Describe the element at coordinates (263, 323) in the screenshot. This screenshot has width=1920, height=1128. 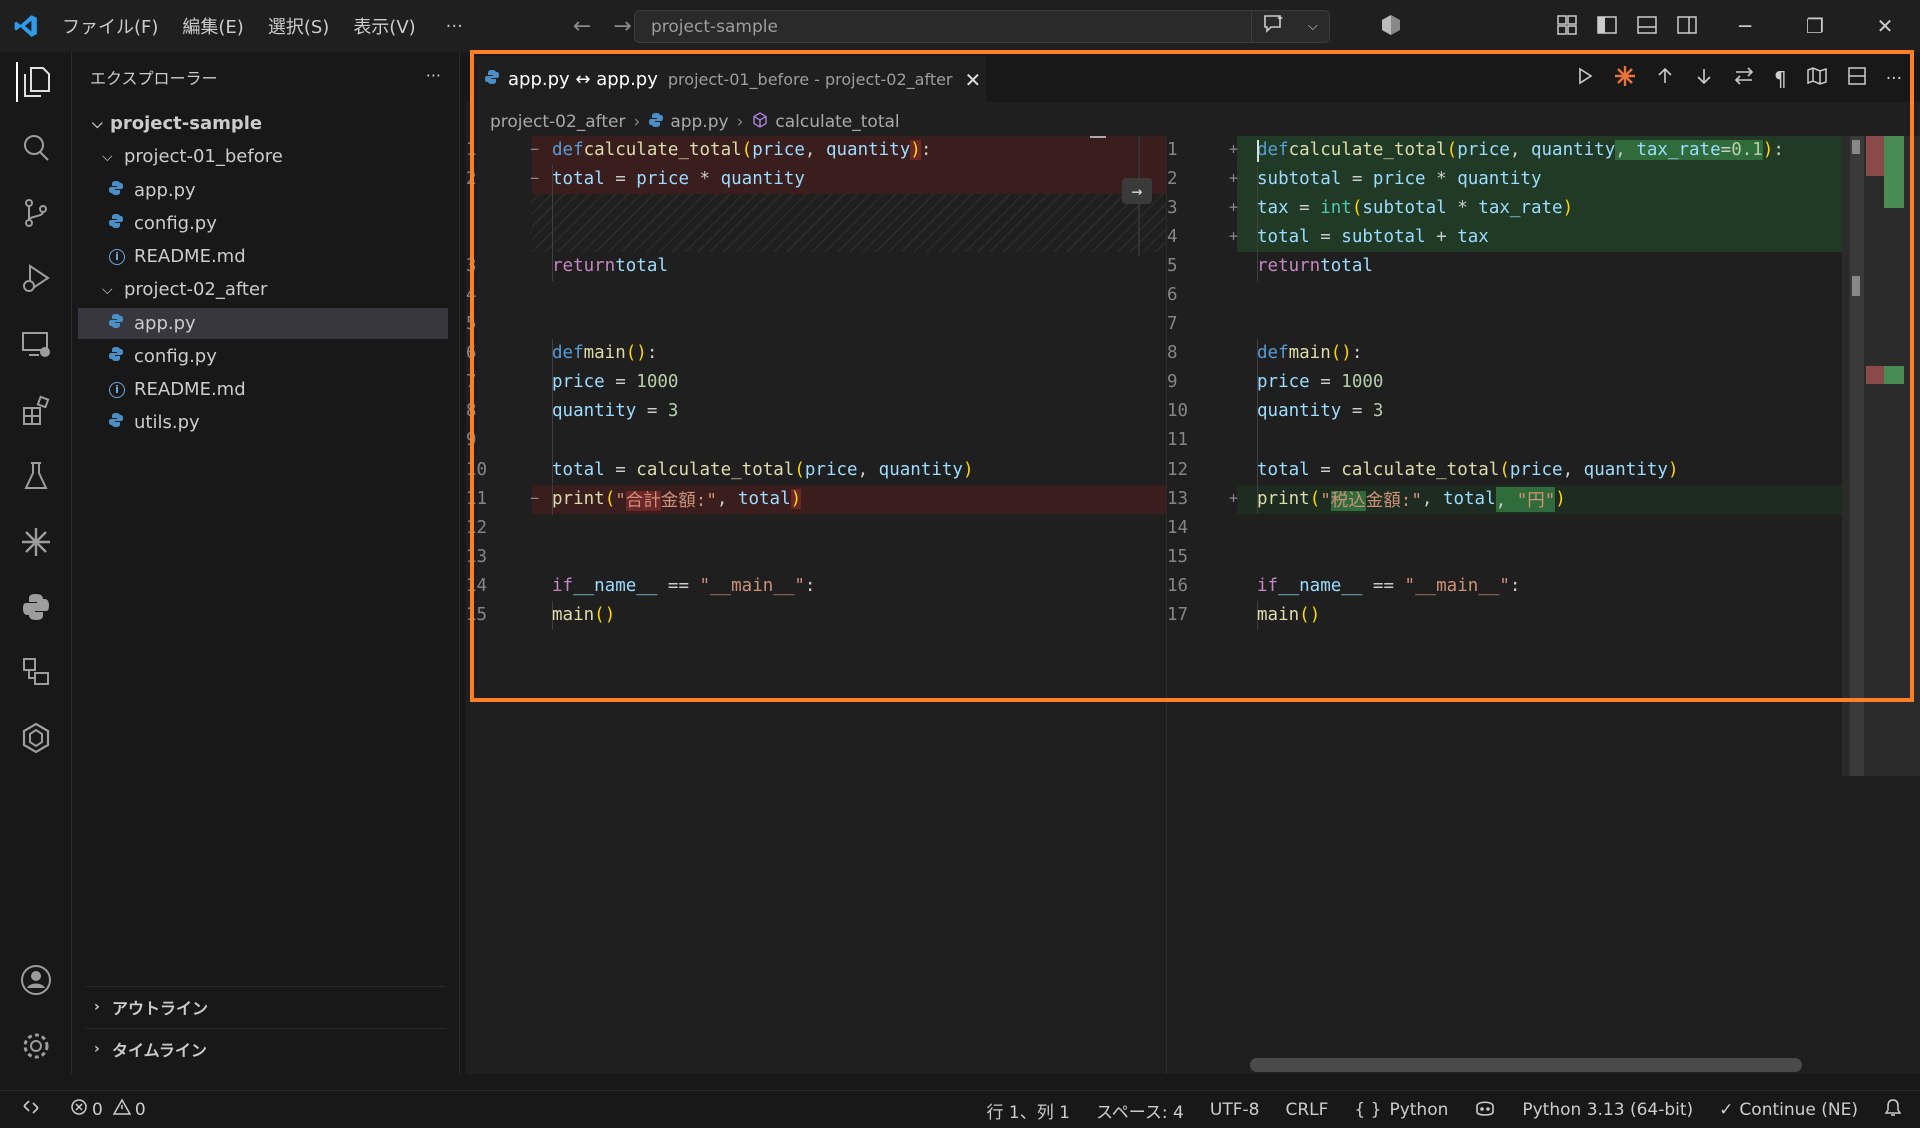
I see `file-app-py-after: app.py` at that location.